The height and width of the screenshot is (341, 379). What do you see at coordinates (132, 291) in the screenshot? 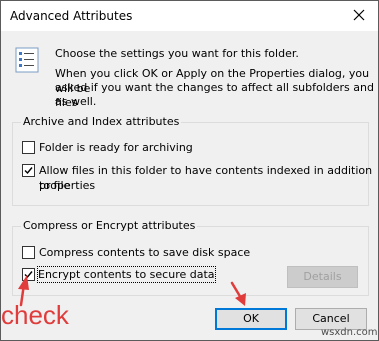
I see `annotation-arrows` at bounding box center [132, 291].